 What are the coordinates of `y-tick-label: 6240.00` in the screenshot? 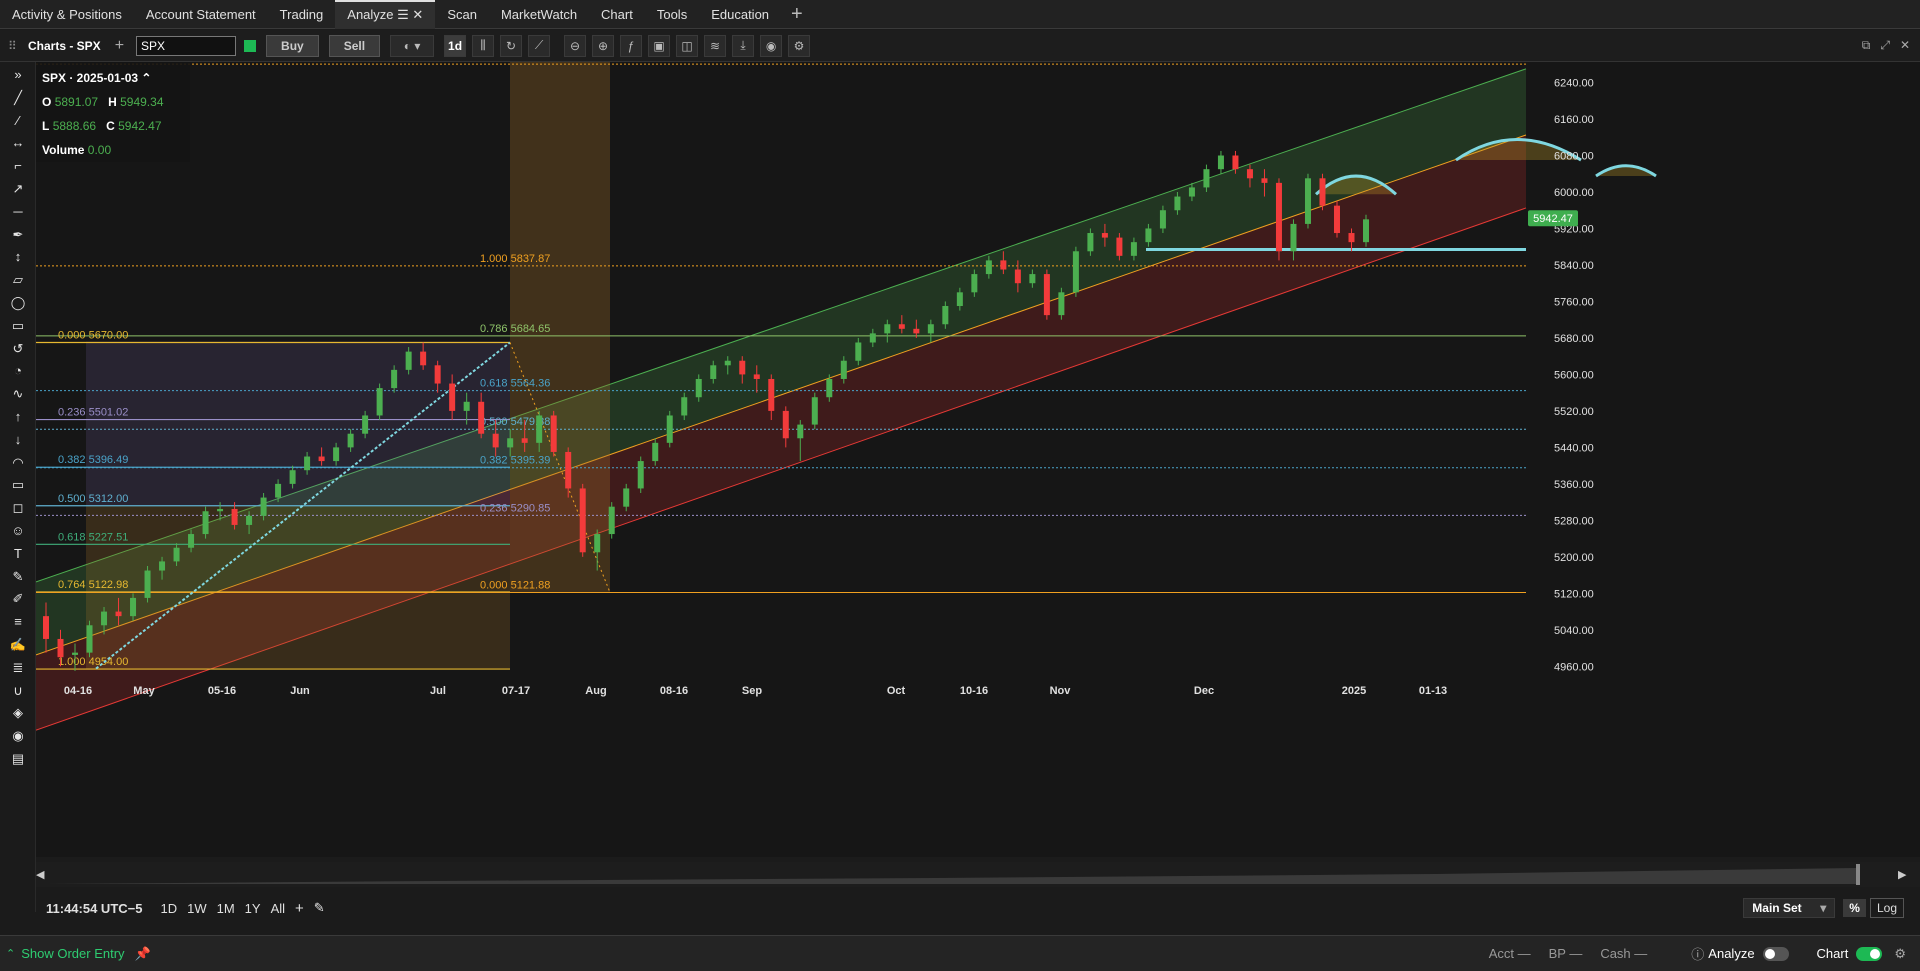 It's located at (1574, 84).